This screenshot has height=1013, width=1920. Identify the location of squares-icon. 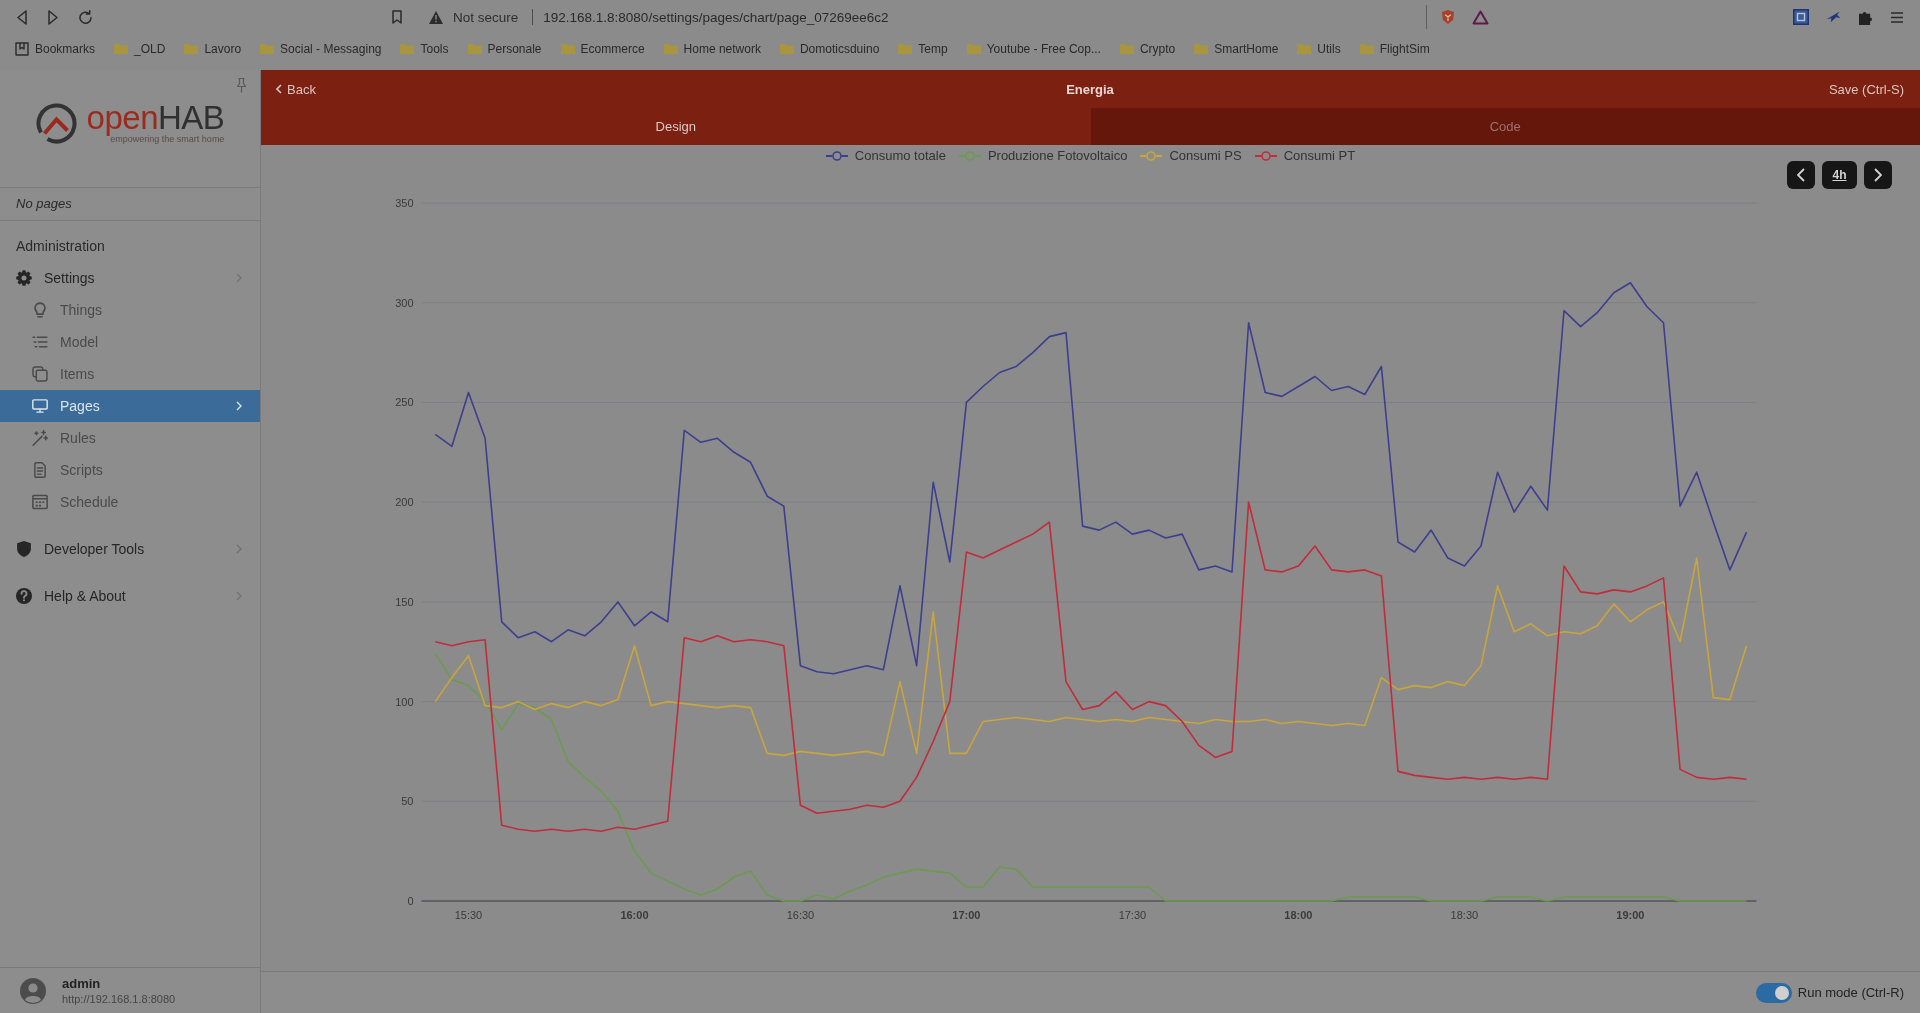
(40, 374).